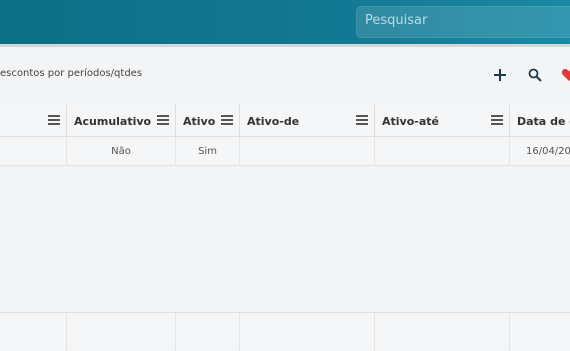  Describe the element at coordinates (463, 22) in the screenshot. I see `search-input: Pesquisar` at that location.